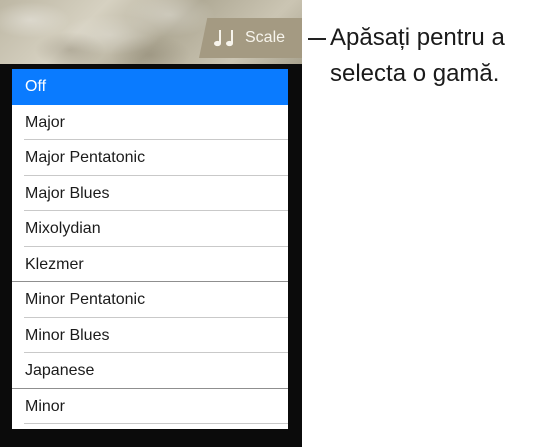 Image resolution: width=548 pixels, height=447 pixels. I want to click on scale-option-mixolydian: Mixolydian, so click(150, 229).